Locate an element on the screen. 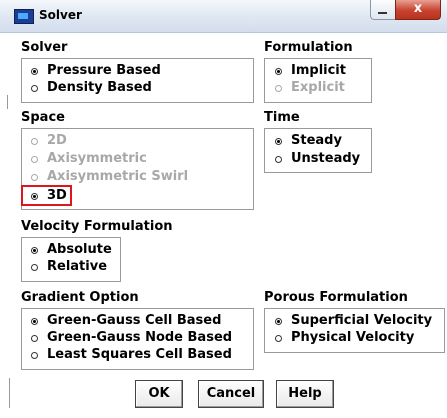 The height and width of the screenshot is (418, 447). option-label: Relative is located at coordinates (77, 266).